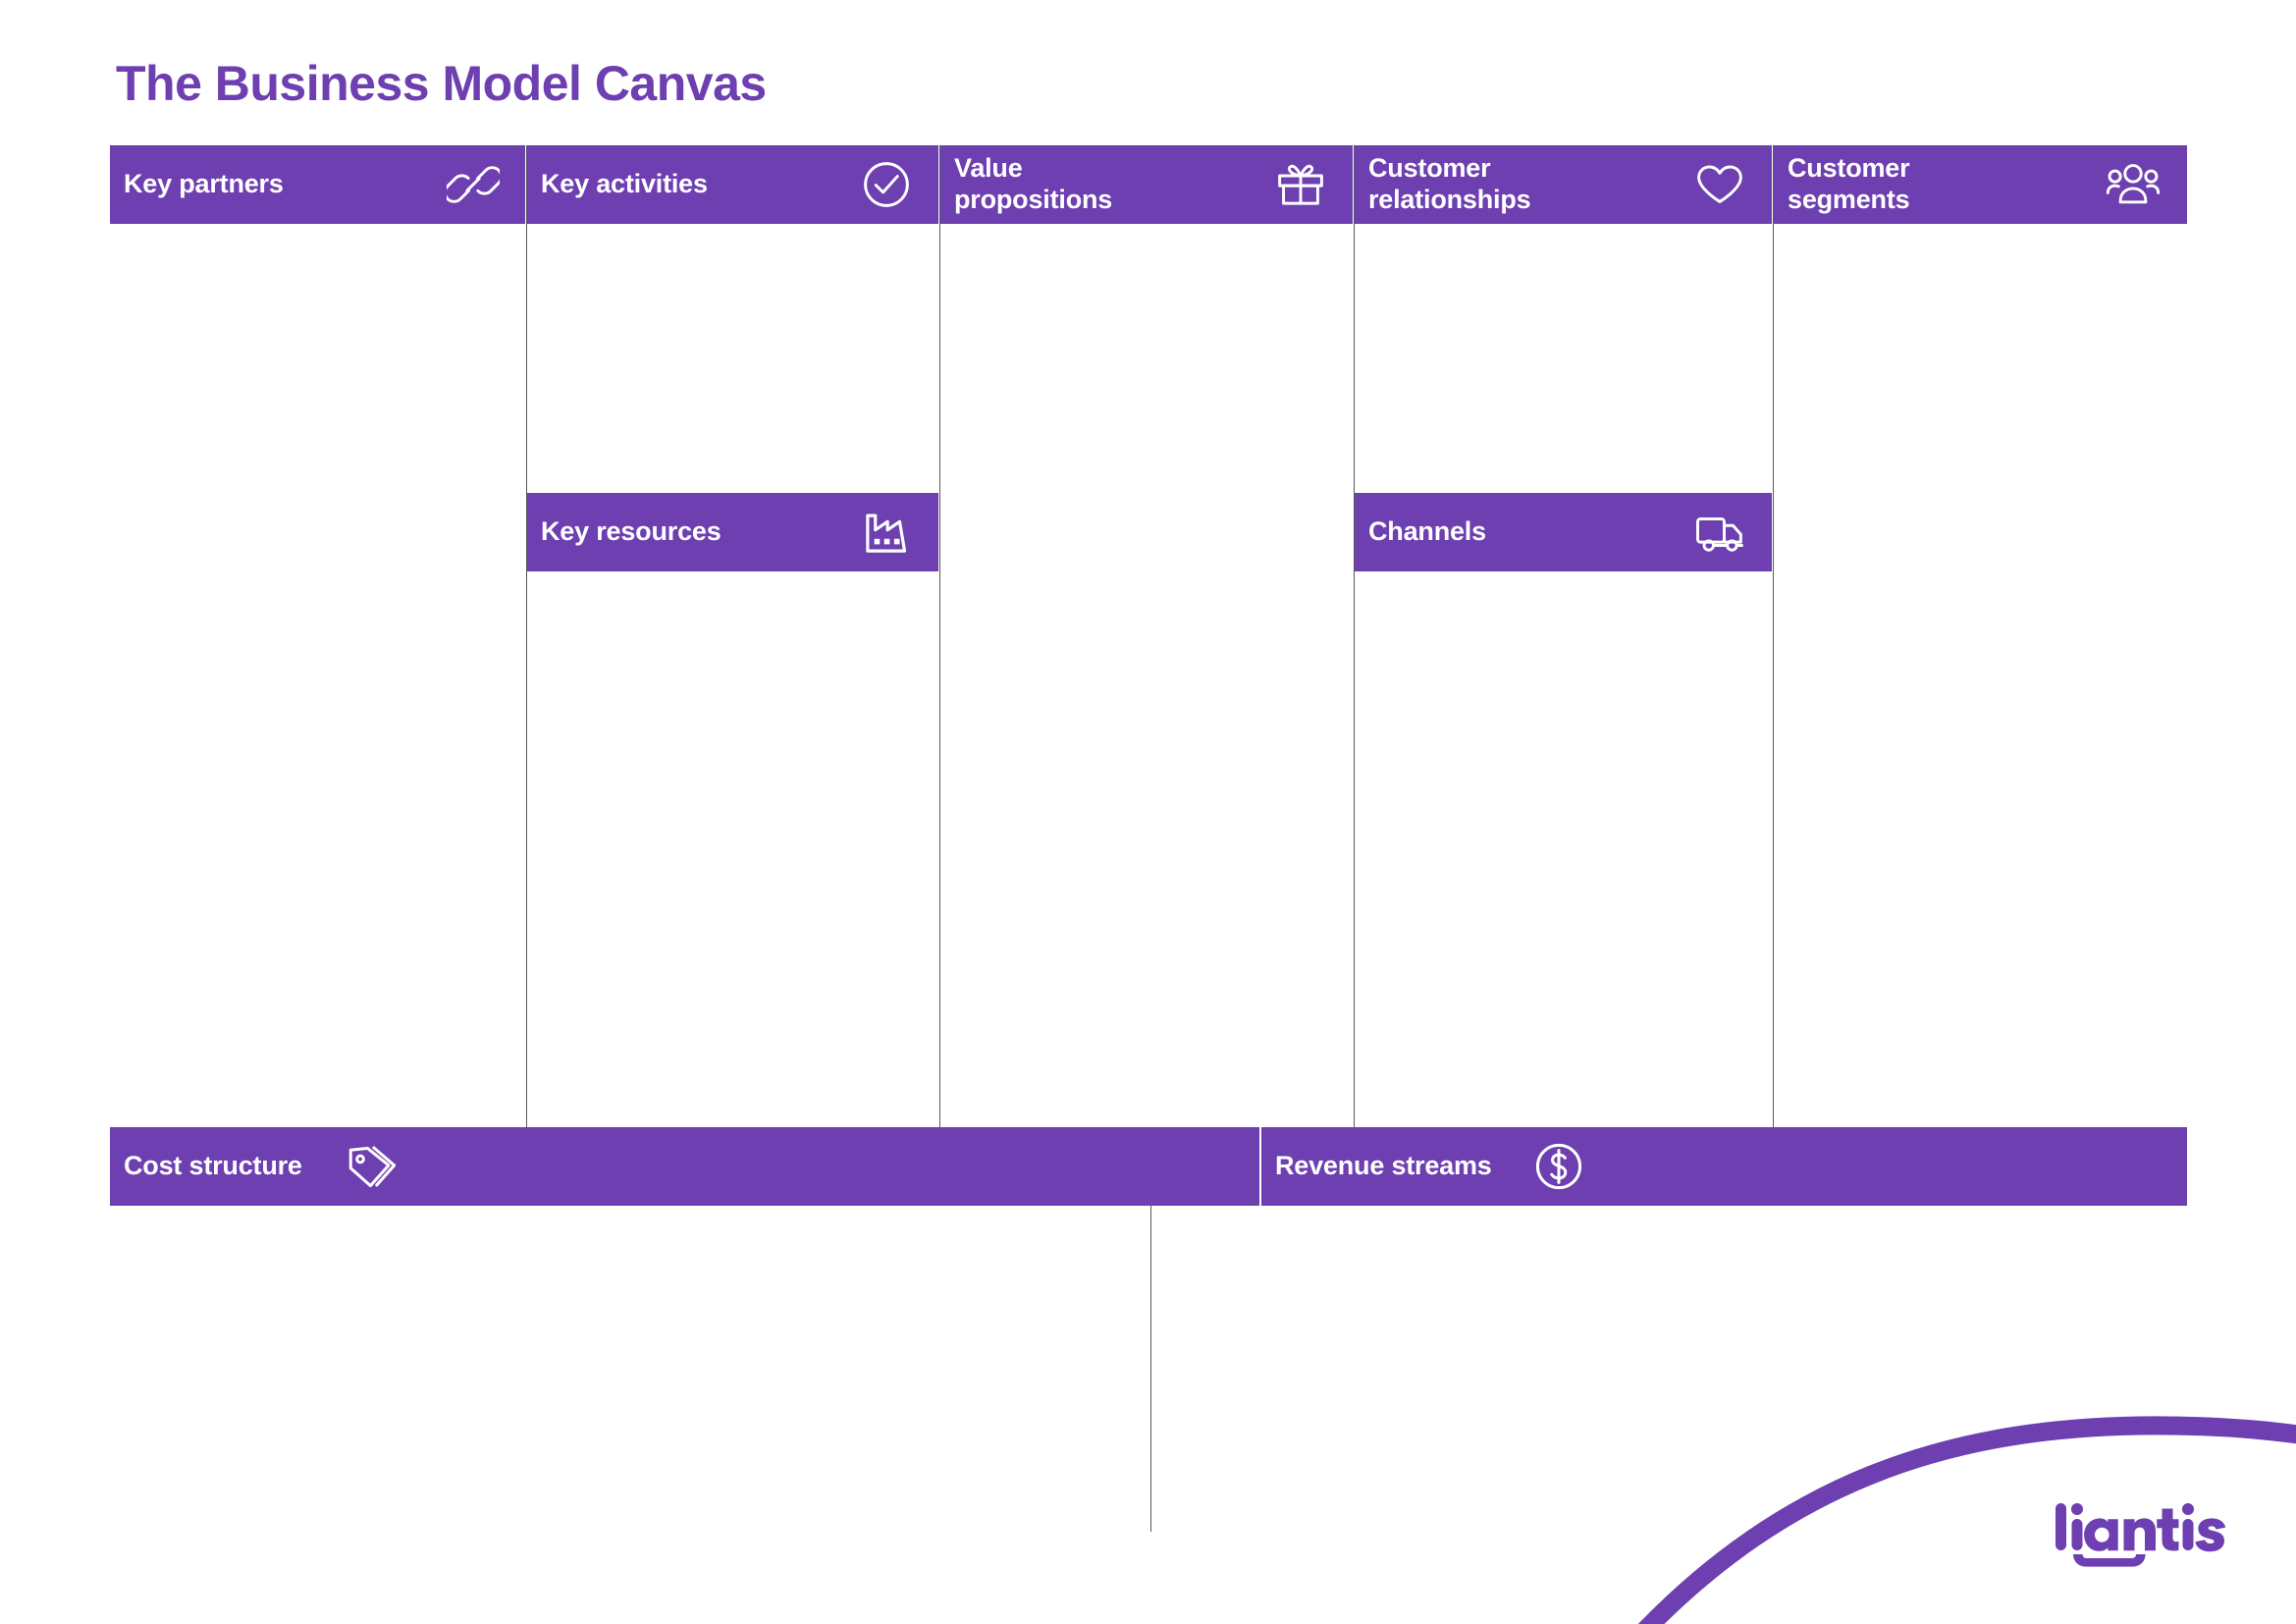 The height and width of the screenshot is (1624, 2296). Describe the element at coordinates (204, 184) in the screenshot. I see `key-partners-label: Key partners` at that location.